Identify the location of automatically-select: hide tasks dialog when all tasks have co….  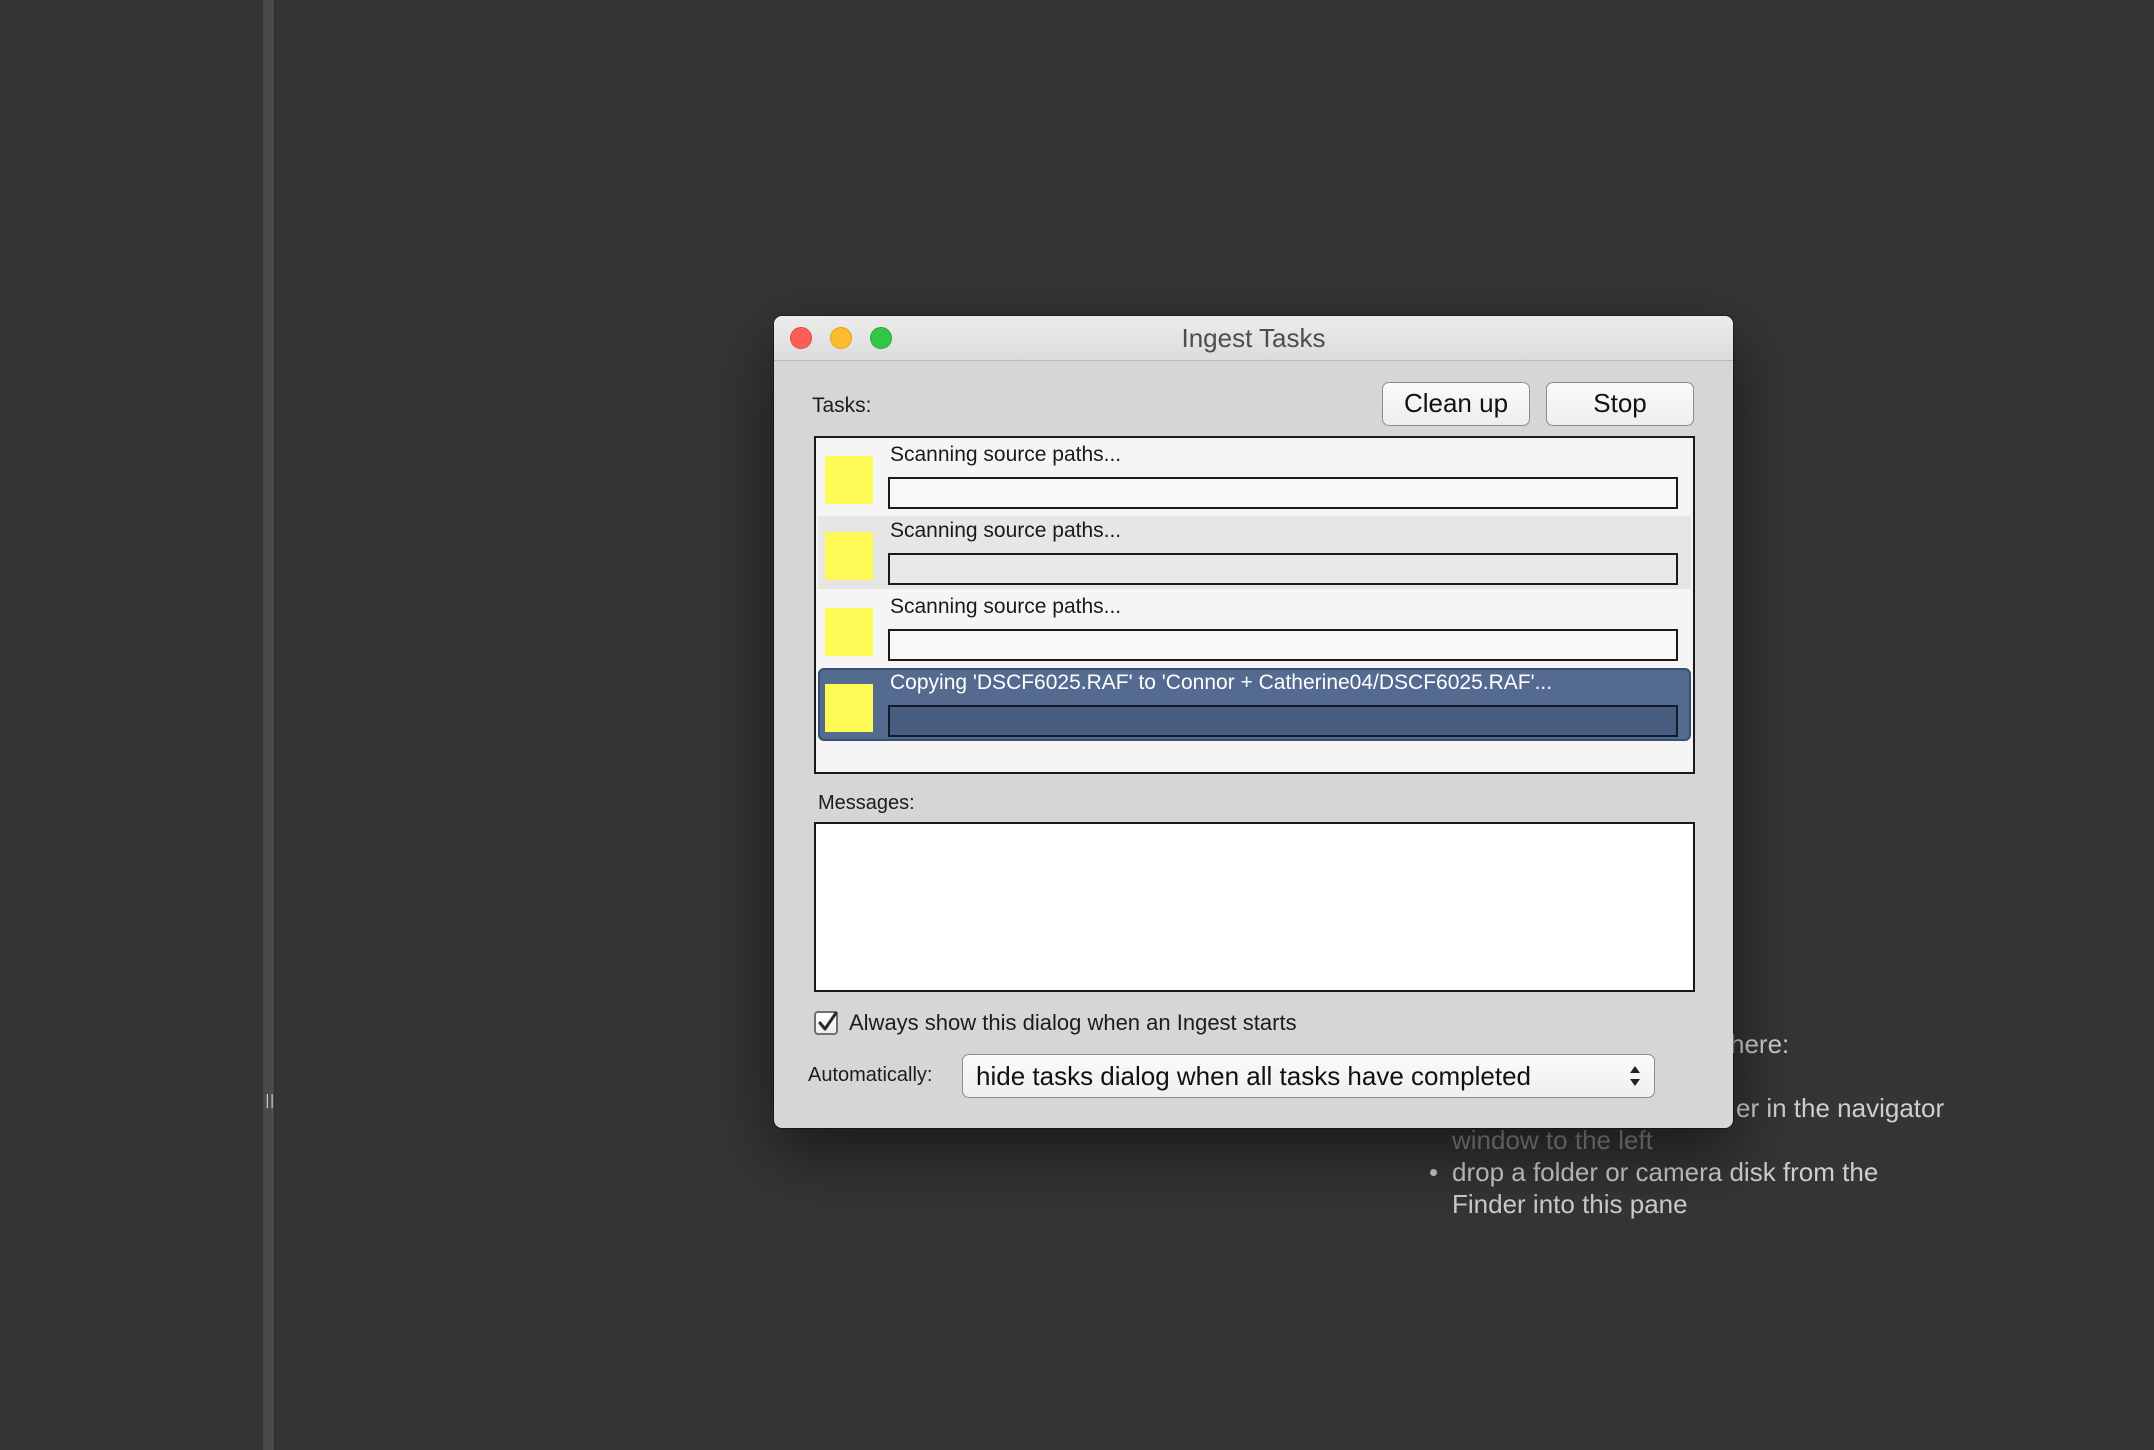
(1308, 1076).